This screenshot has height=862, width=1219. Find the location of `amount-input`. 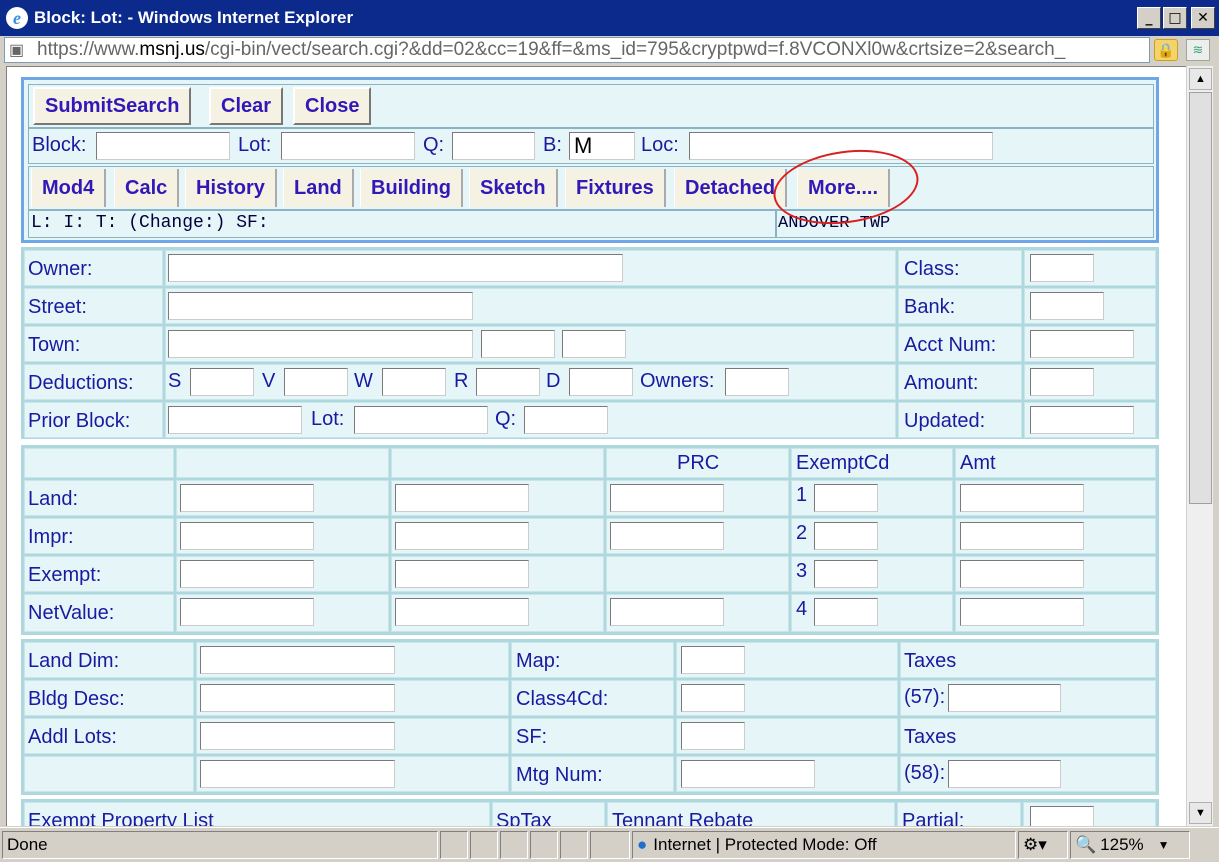

amount-input is located at coordinates (1062, 382).